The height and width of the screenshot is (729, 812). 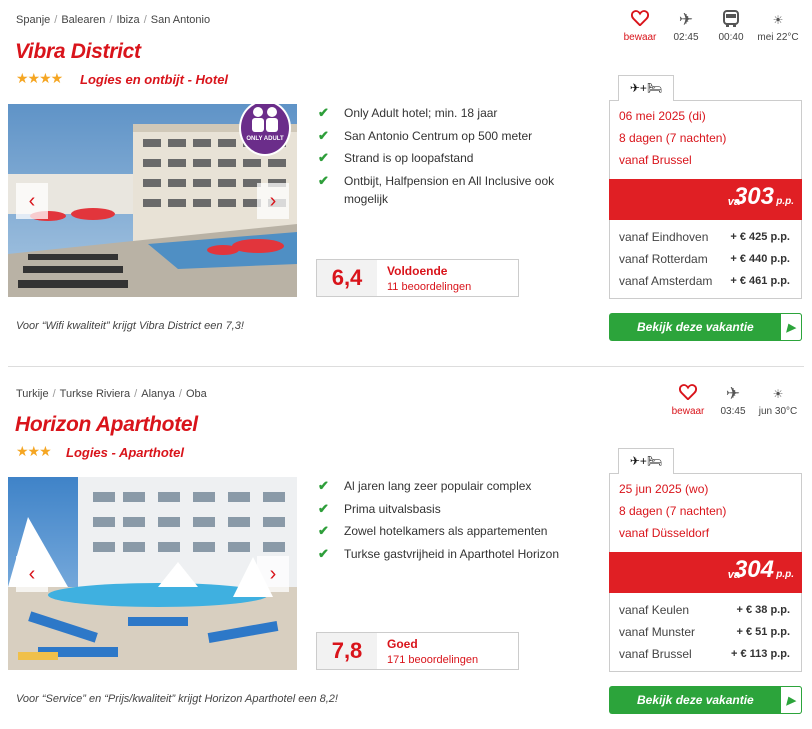 I want to click on hotel-name: Horizon Aparthotel, so click(x=106, y=425).